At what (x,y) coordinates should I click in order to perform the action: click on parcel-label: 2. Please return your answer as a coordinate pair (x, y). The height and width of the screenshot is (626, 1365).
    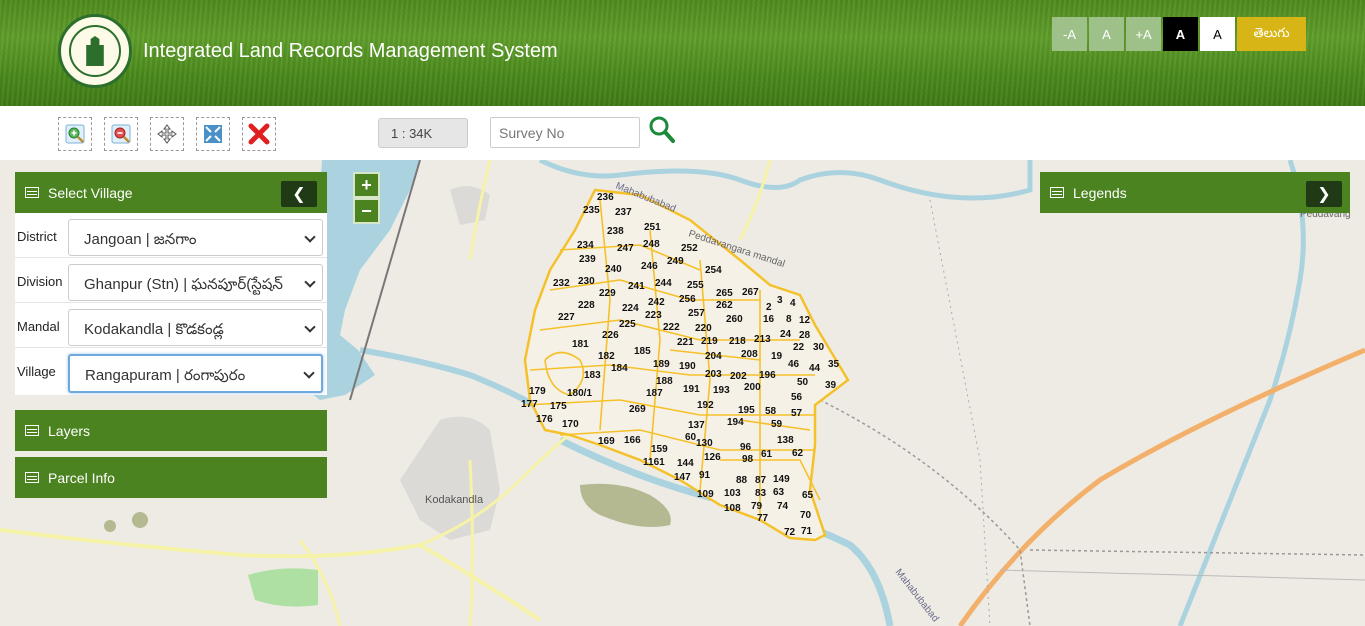
    Looking at the image, I should click on (769, 307).